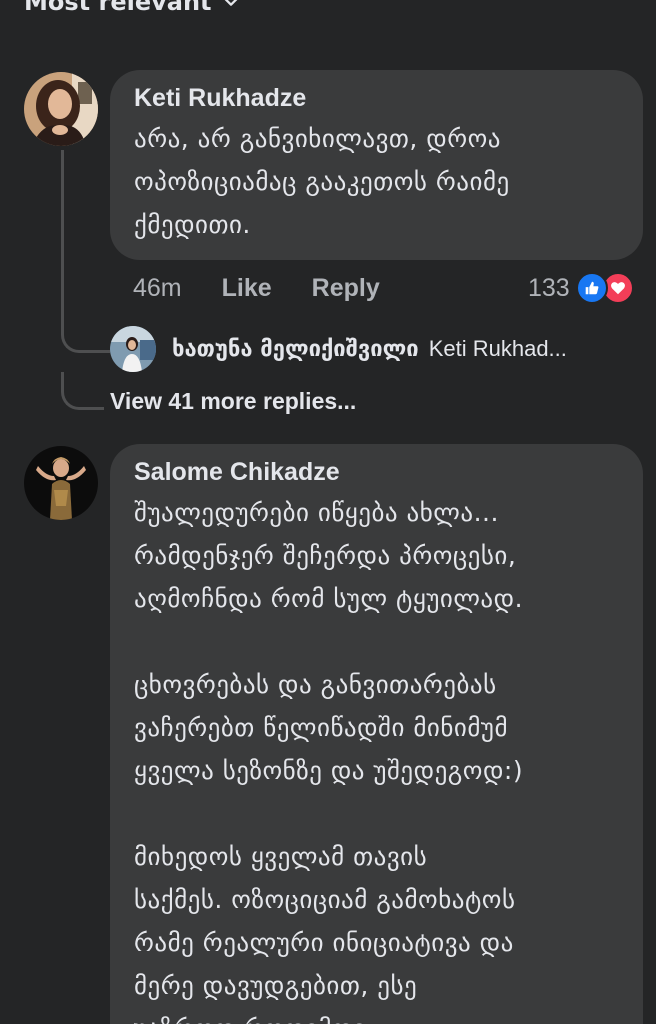  Describe the element at coordinates (321, 727) in the screenshot. I see `comment-line: ვაჩერებთ წელიწადში მინიმუმ` at that location.